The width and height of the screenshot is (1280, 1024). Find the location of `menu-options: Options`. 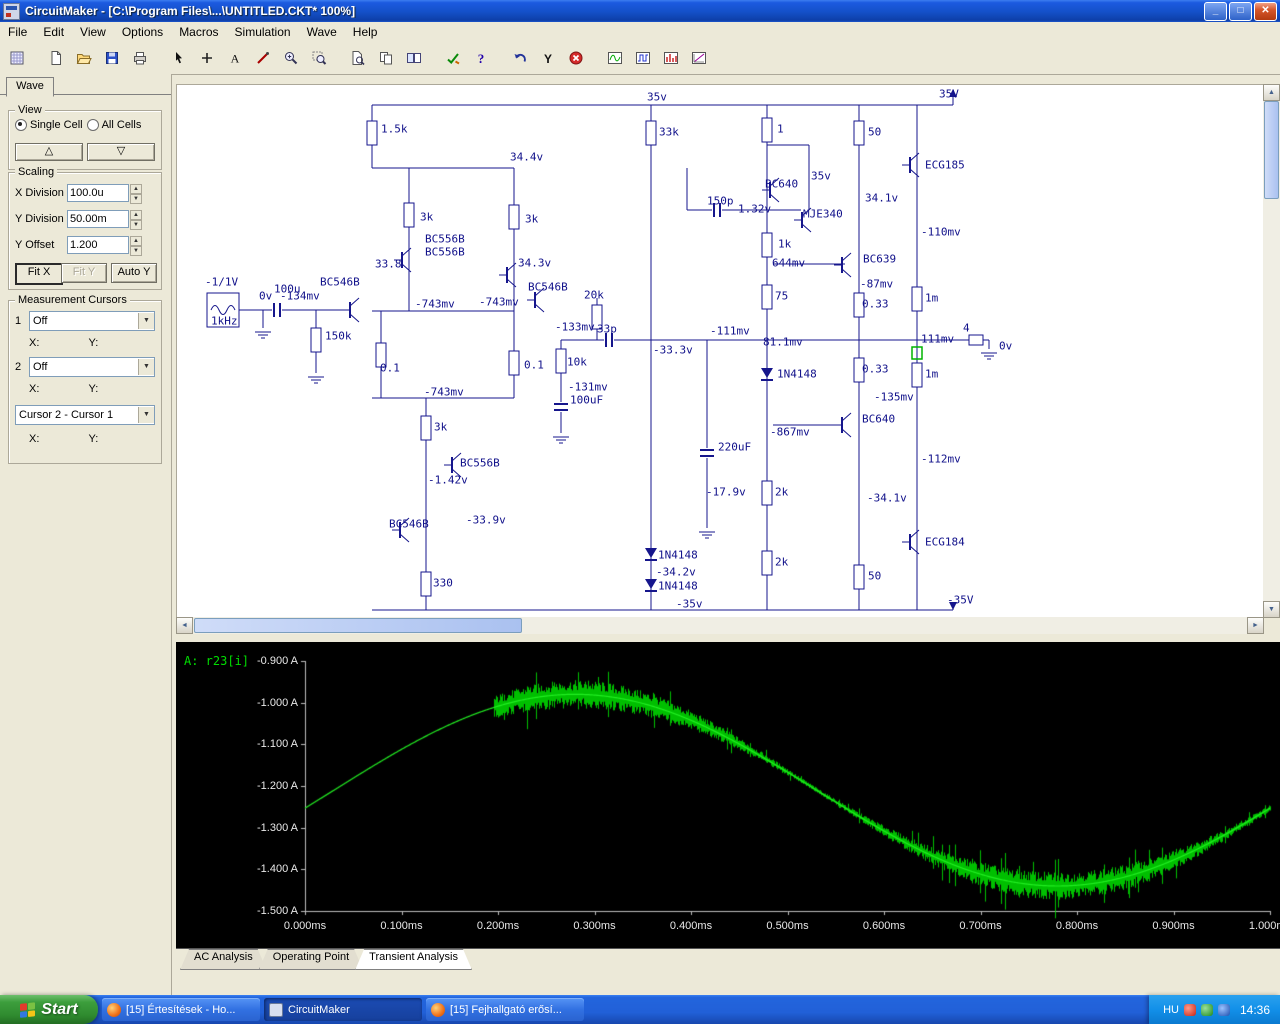

menu-options: Options is located at coordinates (142, 32).